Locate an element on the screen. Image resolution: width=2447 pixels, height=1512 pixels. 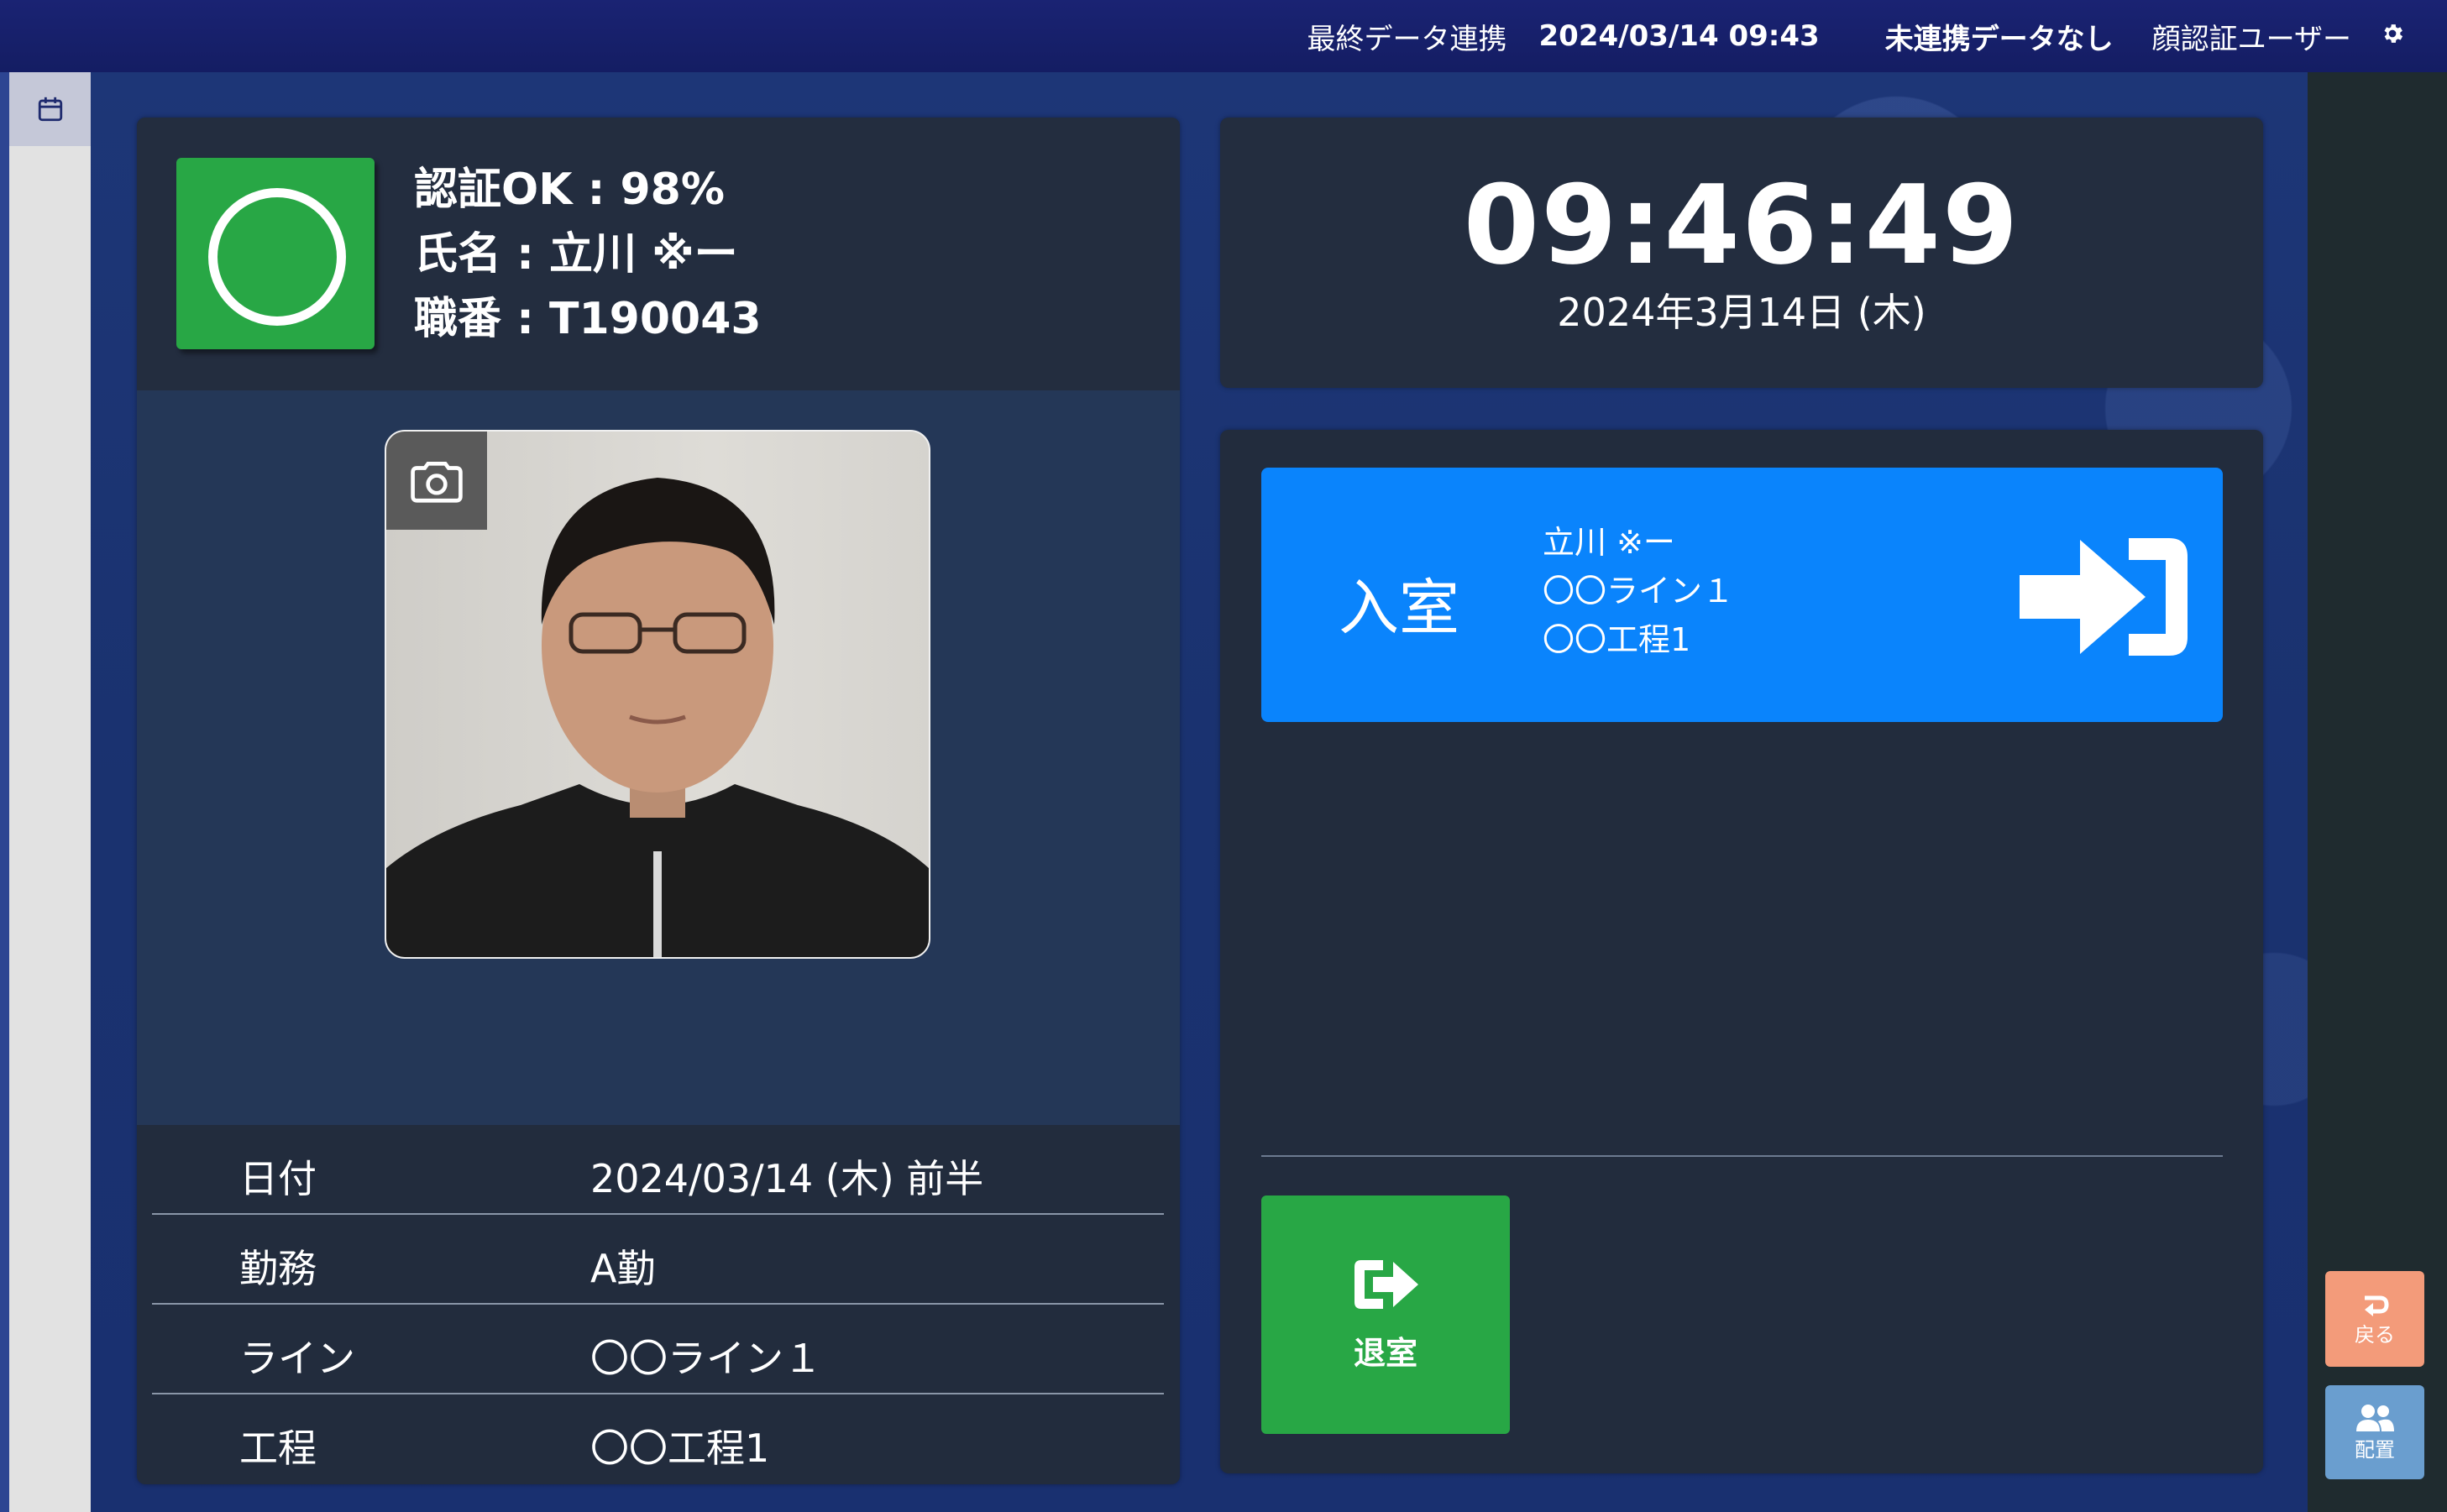
info-value: 2024/03/14 (木) 前半 is located at coordinates (787, 1178).